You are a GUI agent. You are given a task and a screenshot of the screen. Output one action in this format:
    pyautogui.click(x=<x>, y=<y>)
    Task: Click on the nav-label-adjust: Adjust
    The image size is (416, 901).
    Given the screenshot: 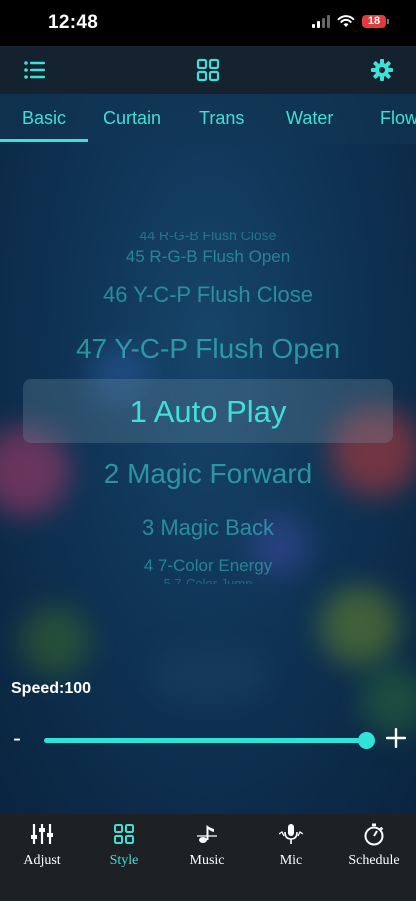 What is the action you would take?
    pyautogui.click(x=42, y=860)
    